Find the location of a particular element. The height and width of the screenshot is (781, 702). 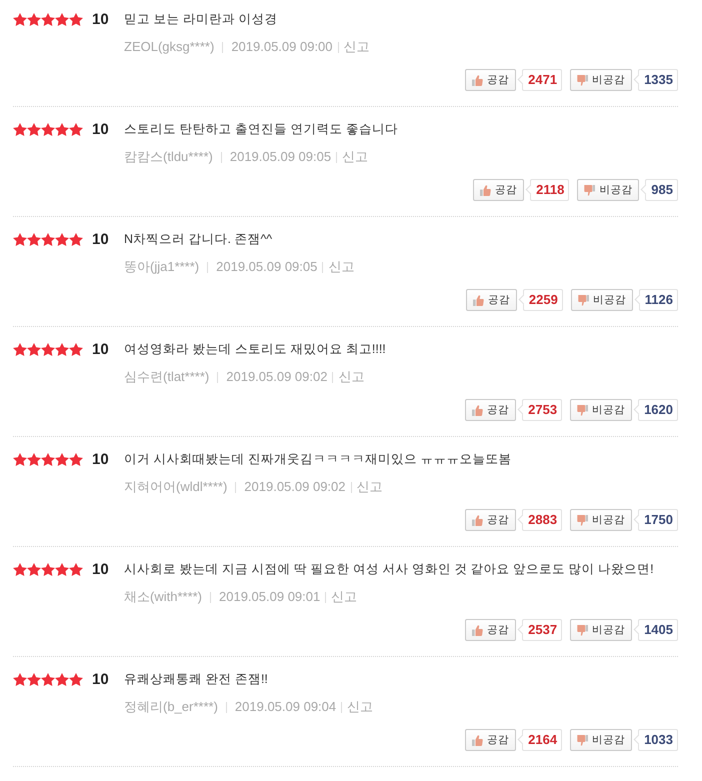

reviewer-name: 정혜리(b_er****) is located at coordinates (171, 707).